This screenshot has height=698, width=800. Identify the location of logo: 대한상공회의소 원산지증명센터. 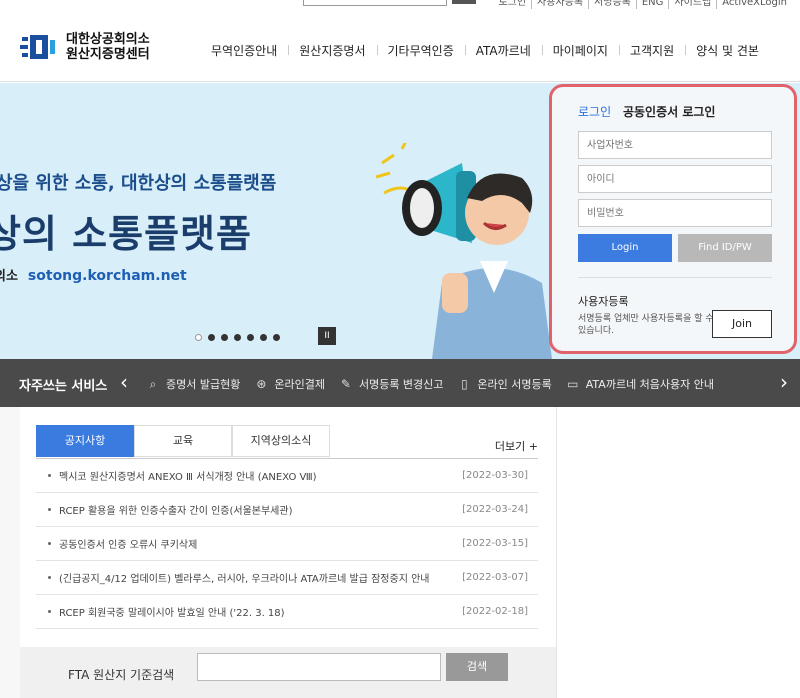
(84, 47).